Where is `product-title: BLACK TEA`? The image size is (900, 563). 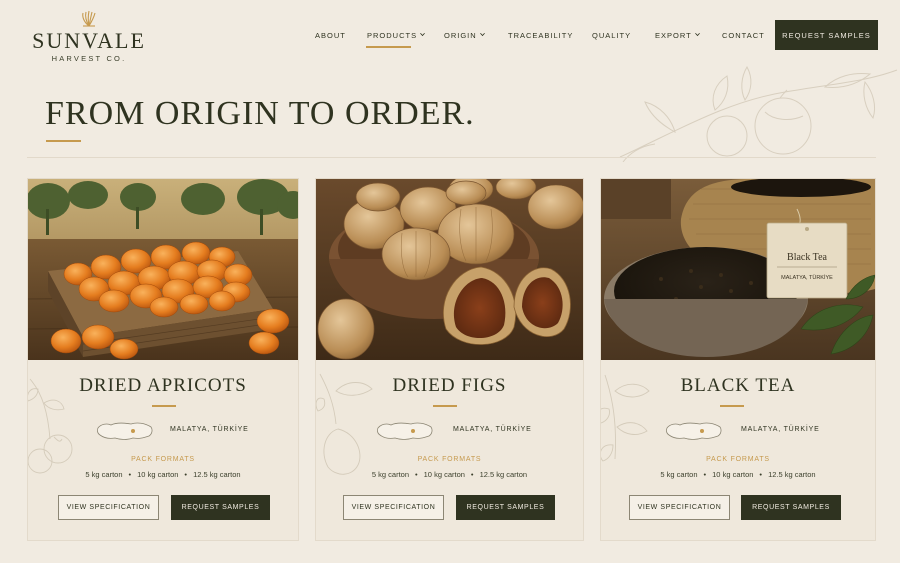 product-title: BLACK TEA is located at coordinates (738, 385).